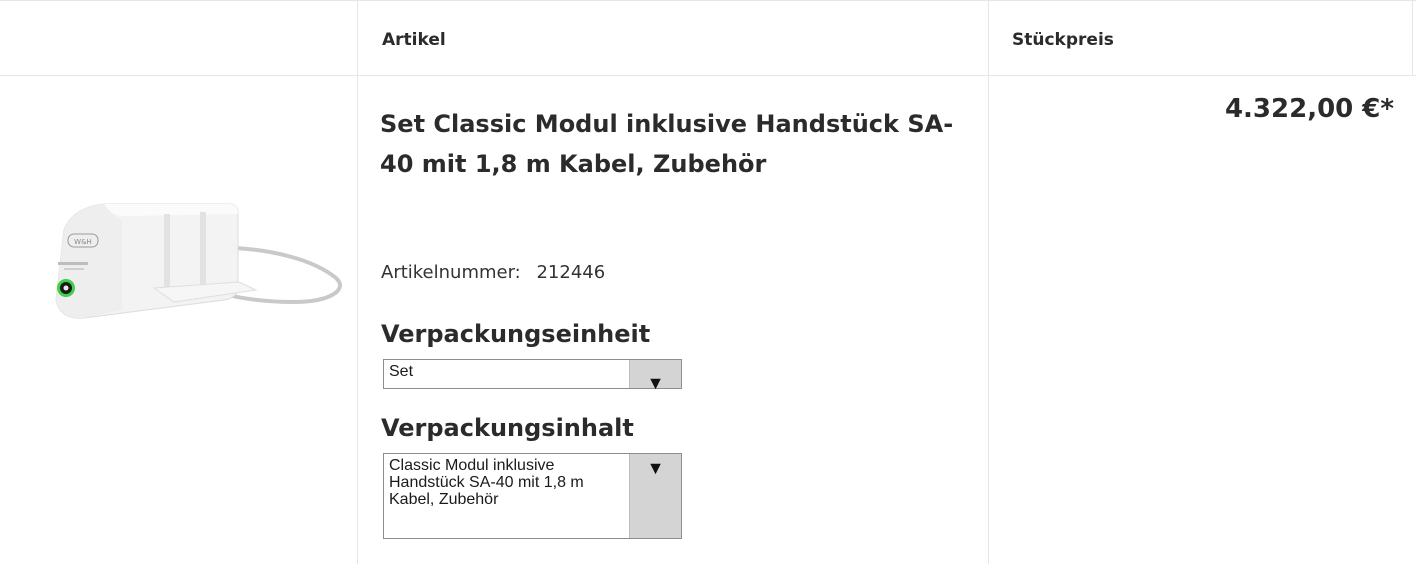 The height and width of the screenshot is (564, 1416). What do you see at coordinates (516, 334) in the screenshot?
I see `packaging-unit-label: Verpackungseinheit` at bounding box center [516, 334].